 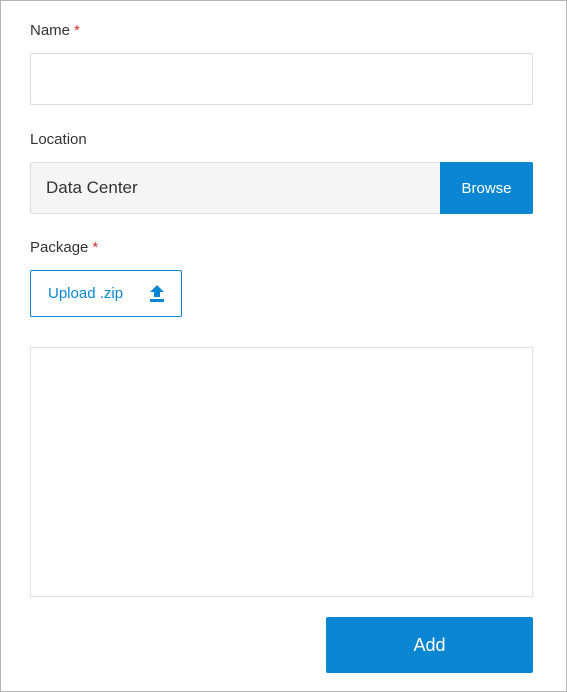 What do you see at coordinates (59, 247) in the screenshot?
I see `package-label-text: Package` at bounding box center [59, 247].